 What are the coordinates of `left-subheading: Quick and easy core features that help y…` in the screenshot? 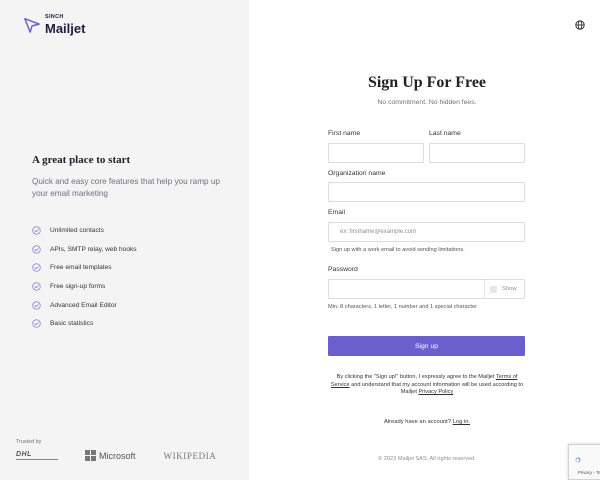 It's located at (126, 187).